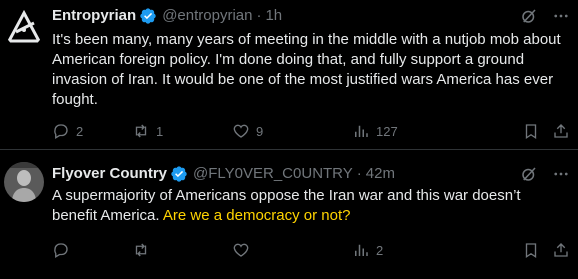  I want to click on tweet-actions: 2, so click(315, 250).